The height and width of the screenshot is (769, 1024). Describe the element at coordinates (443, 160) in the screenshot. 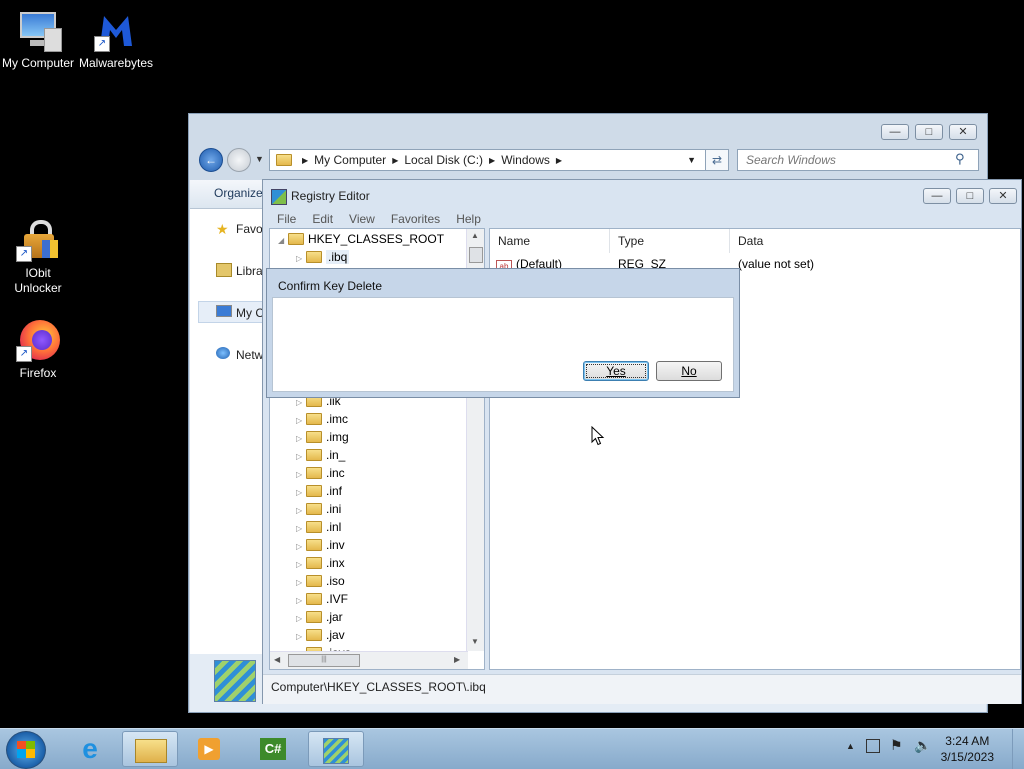

I see `breadcrumb-item: Local Disk (C:)` at that location.